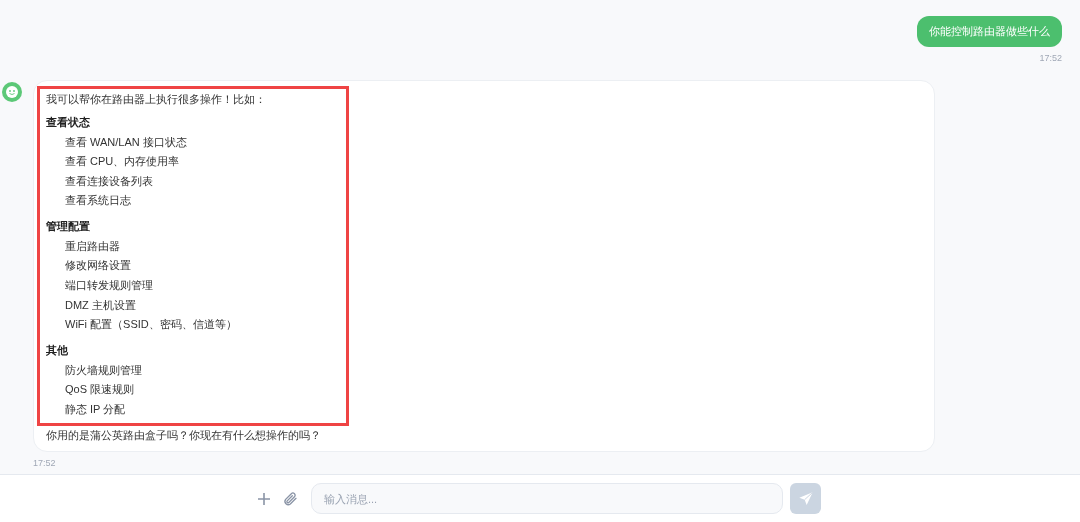 The width and height of the screenshot is (1080, 522). What do you see at coordinates (92, 246) in the screenshot?
I see `list-item: 重启路由器` at bounding box center [92, 246].